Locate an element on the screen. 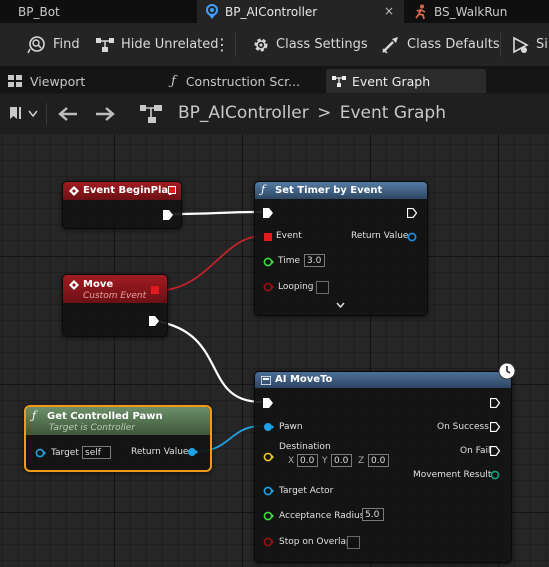 This screenshot has width=549, height=567. pin-label-target: Target is located at coordinates (65, 453).